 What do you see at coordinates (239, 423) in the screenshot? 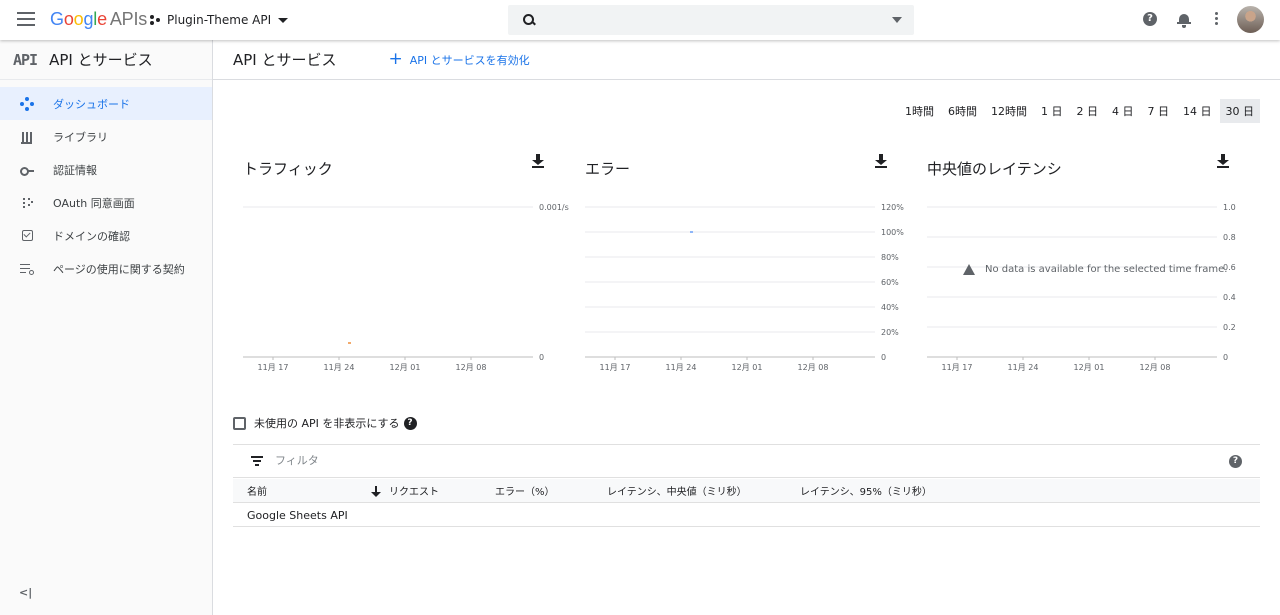
I see `hide-unused-checkbox` at bounding box center [239, 423].